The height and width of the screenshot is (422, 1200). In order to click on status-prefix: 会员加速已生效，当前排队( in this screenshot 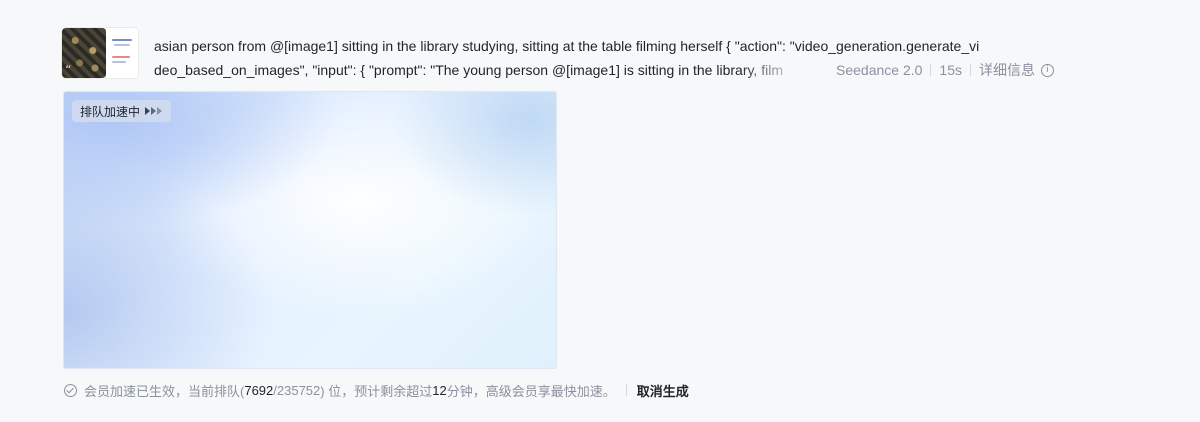, I will do `click(164, 391)`.